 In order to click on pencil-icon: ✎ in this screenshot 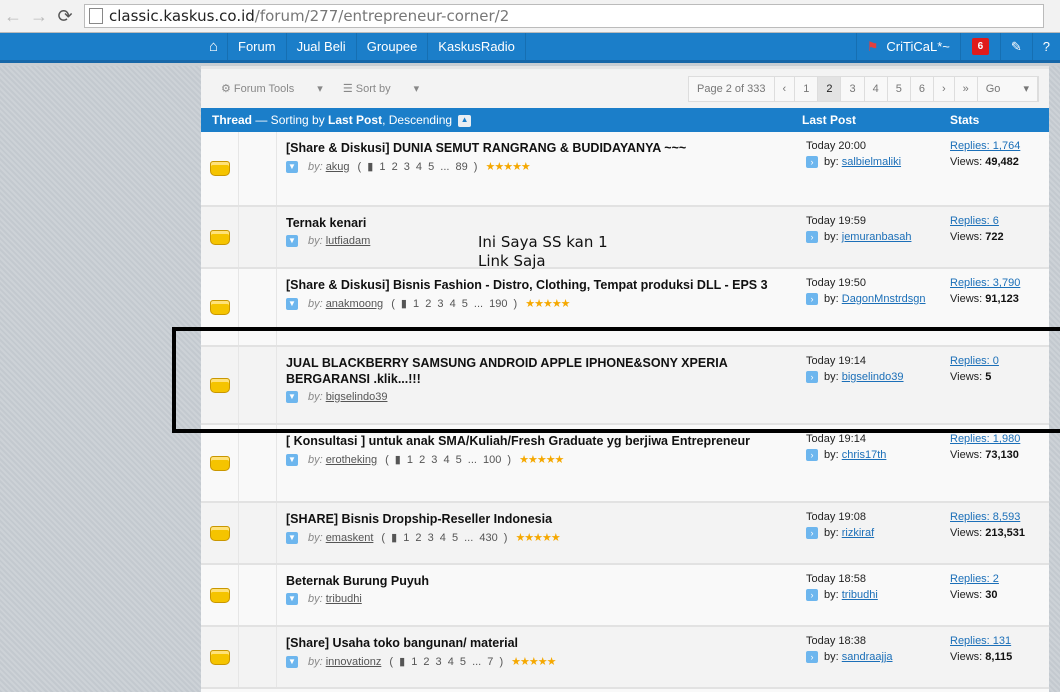, I will do `click(1017, 46)`.